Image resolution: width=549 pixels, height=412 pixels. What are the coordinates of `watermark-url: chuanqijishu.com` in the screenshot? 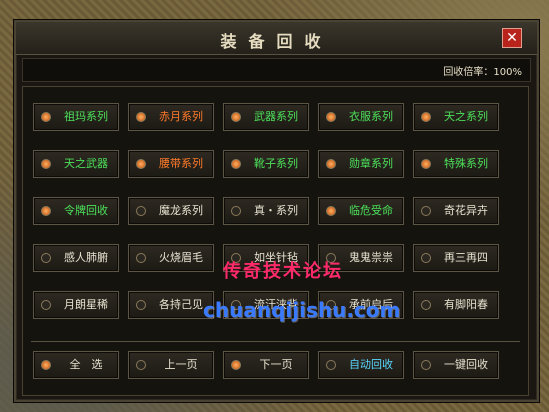 It's located at (302, 310).